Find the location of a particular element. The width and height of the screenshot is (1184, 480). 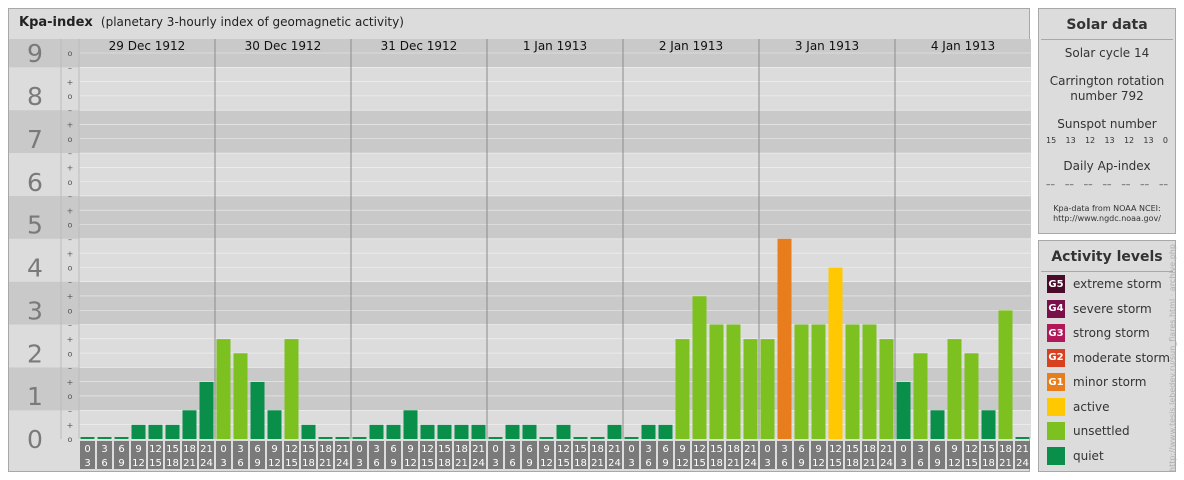

day-label: 30 Dec 1912 is located at coordinates (283, 46).